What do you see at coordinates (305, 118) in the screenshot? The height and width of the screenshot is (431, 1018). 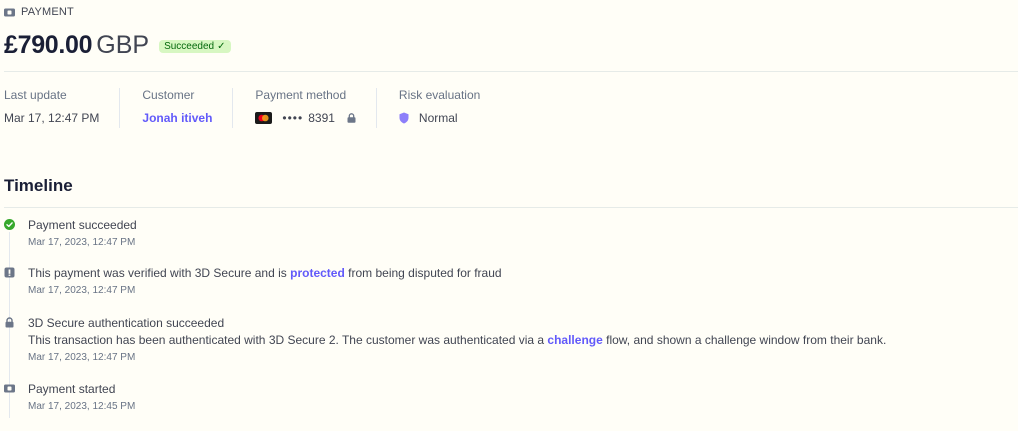 I see `payment-method-value: •••• 8391` at bounding box center [305, 118].